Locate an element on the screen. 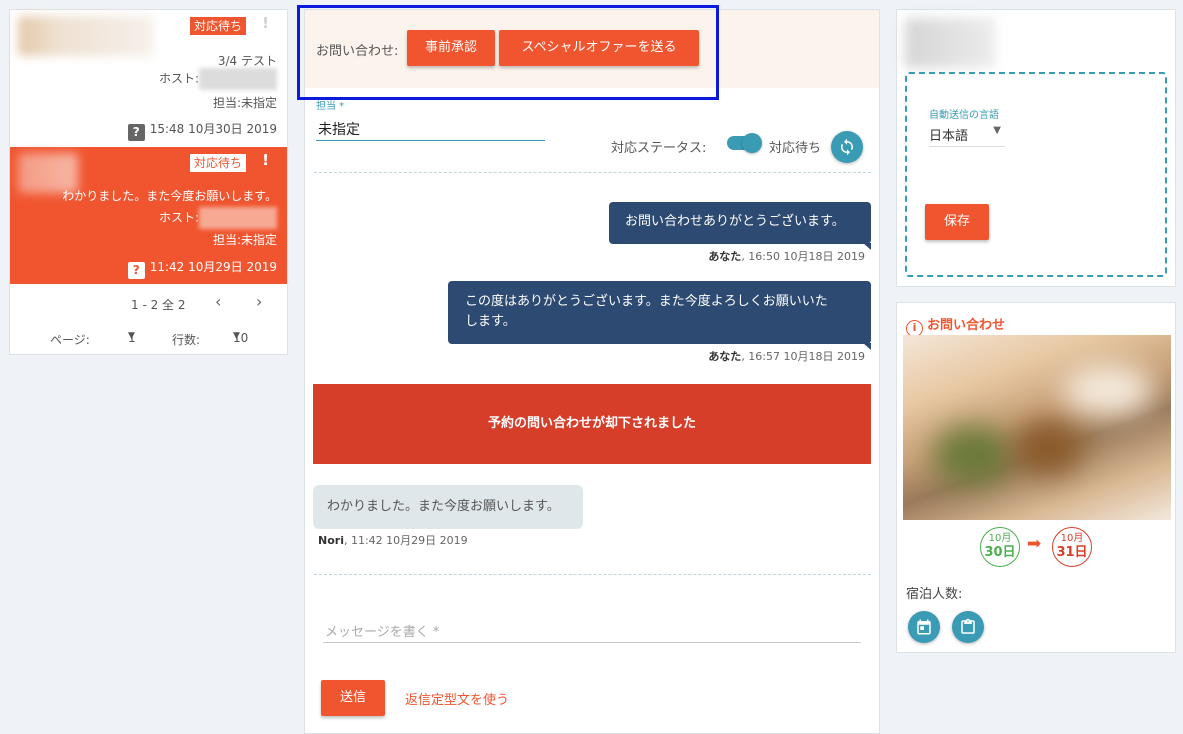  timestamp-row: ? 11:42 10月29日 2019 is located at coordinates (202, 268).